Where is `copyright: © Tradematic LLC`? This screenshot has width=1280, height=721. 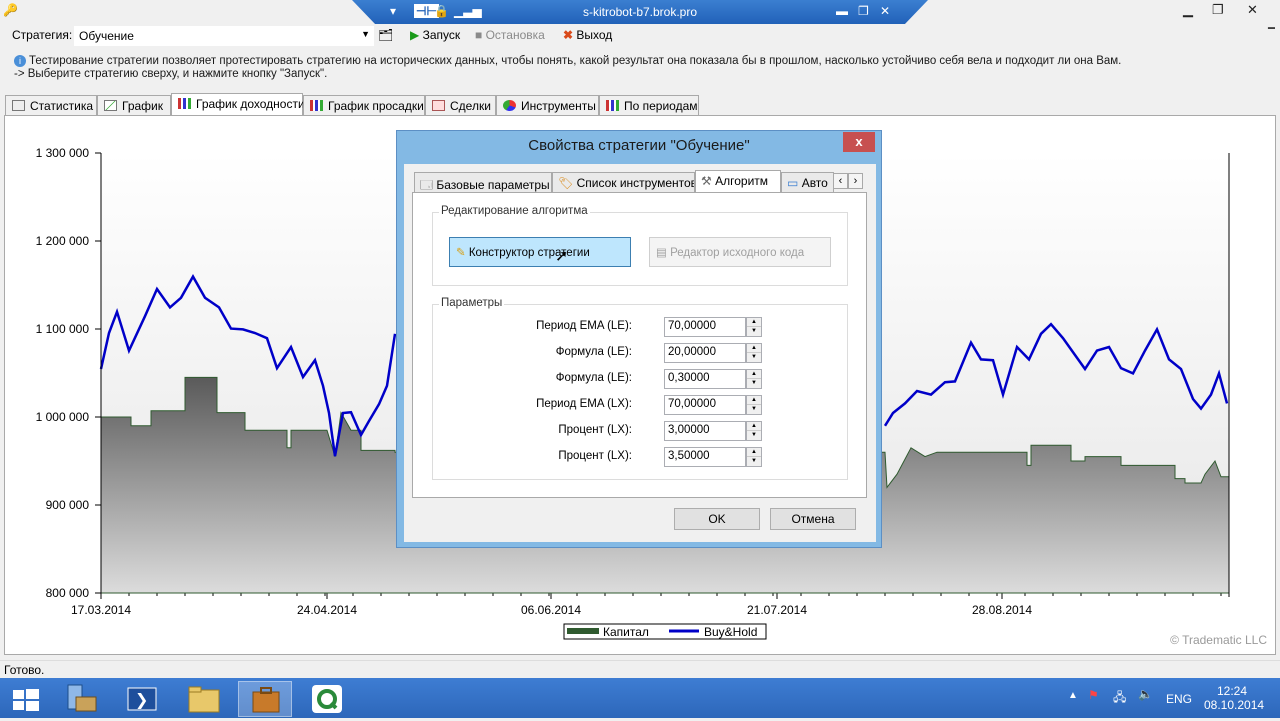
copyright: © Tradematic LLC is located at coordinates (1218, 640).